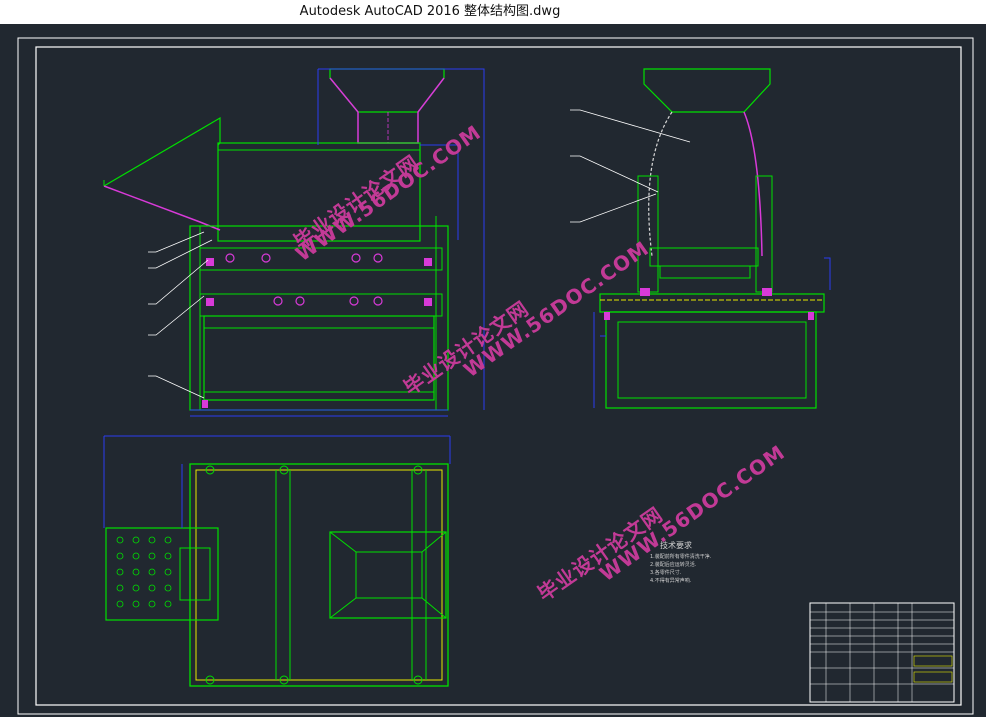  Describe the element at coordinates (277, 561) in the screenshot. I see `top-view` at that location.